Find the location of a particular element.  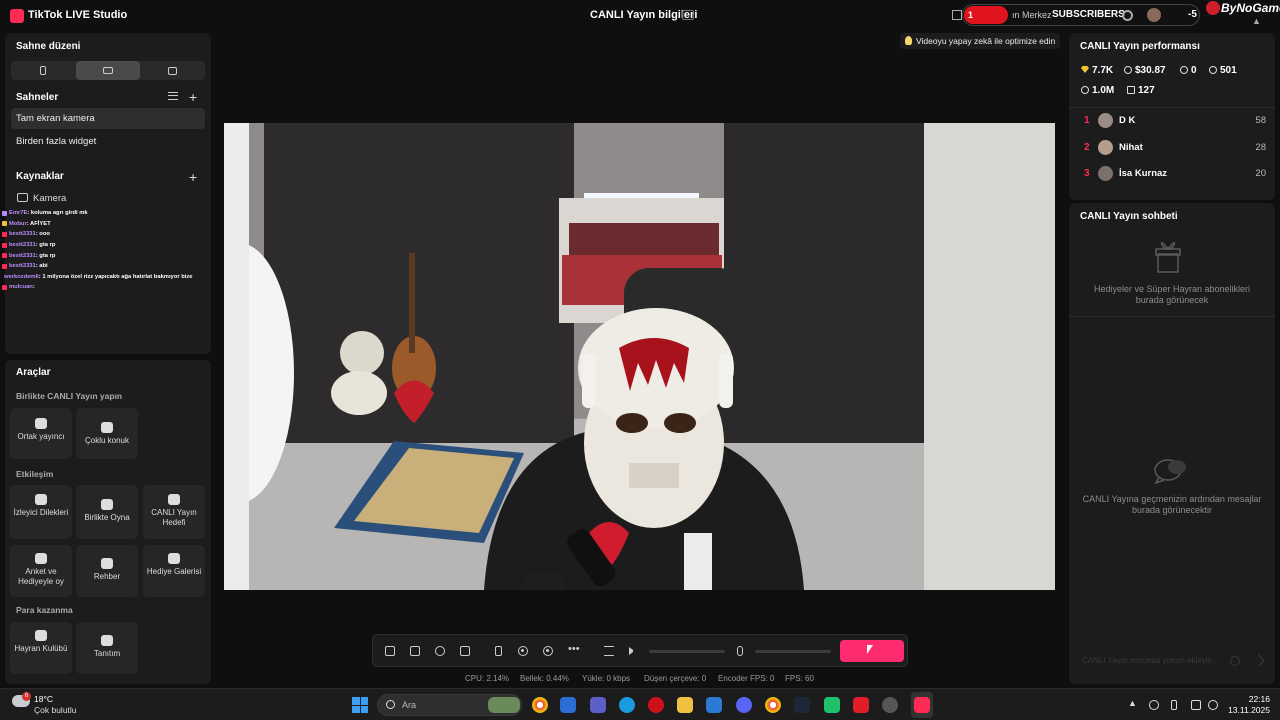

scene-item-full-camera: Tam ekran kamera is located at coordinates (108, 118).